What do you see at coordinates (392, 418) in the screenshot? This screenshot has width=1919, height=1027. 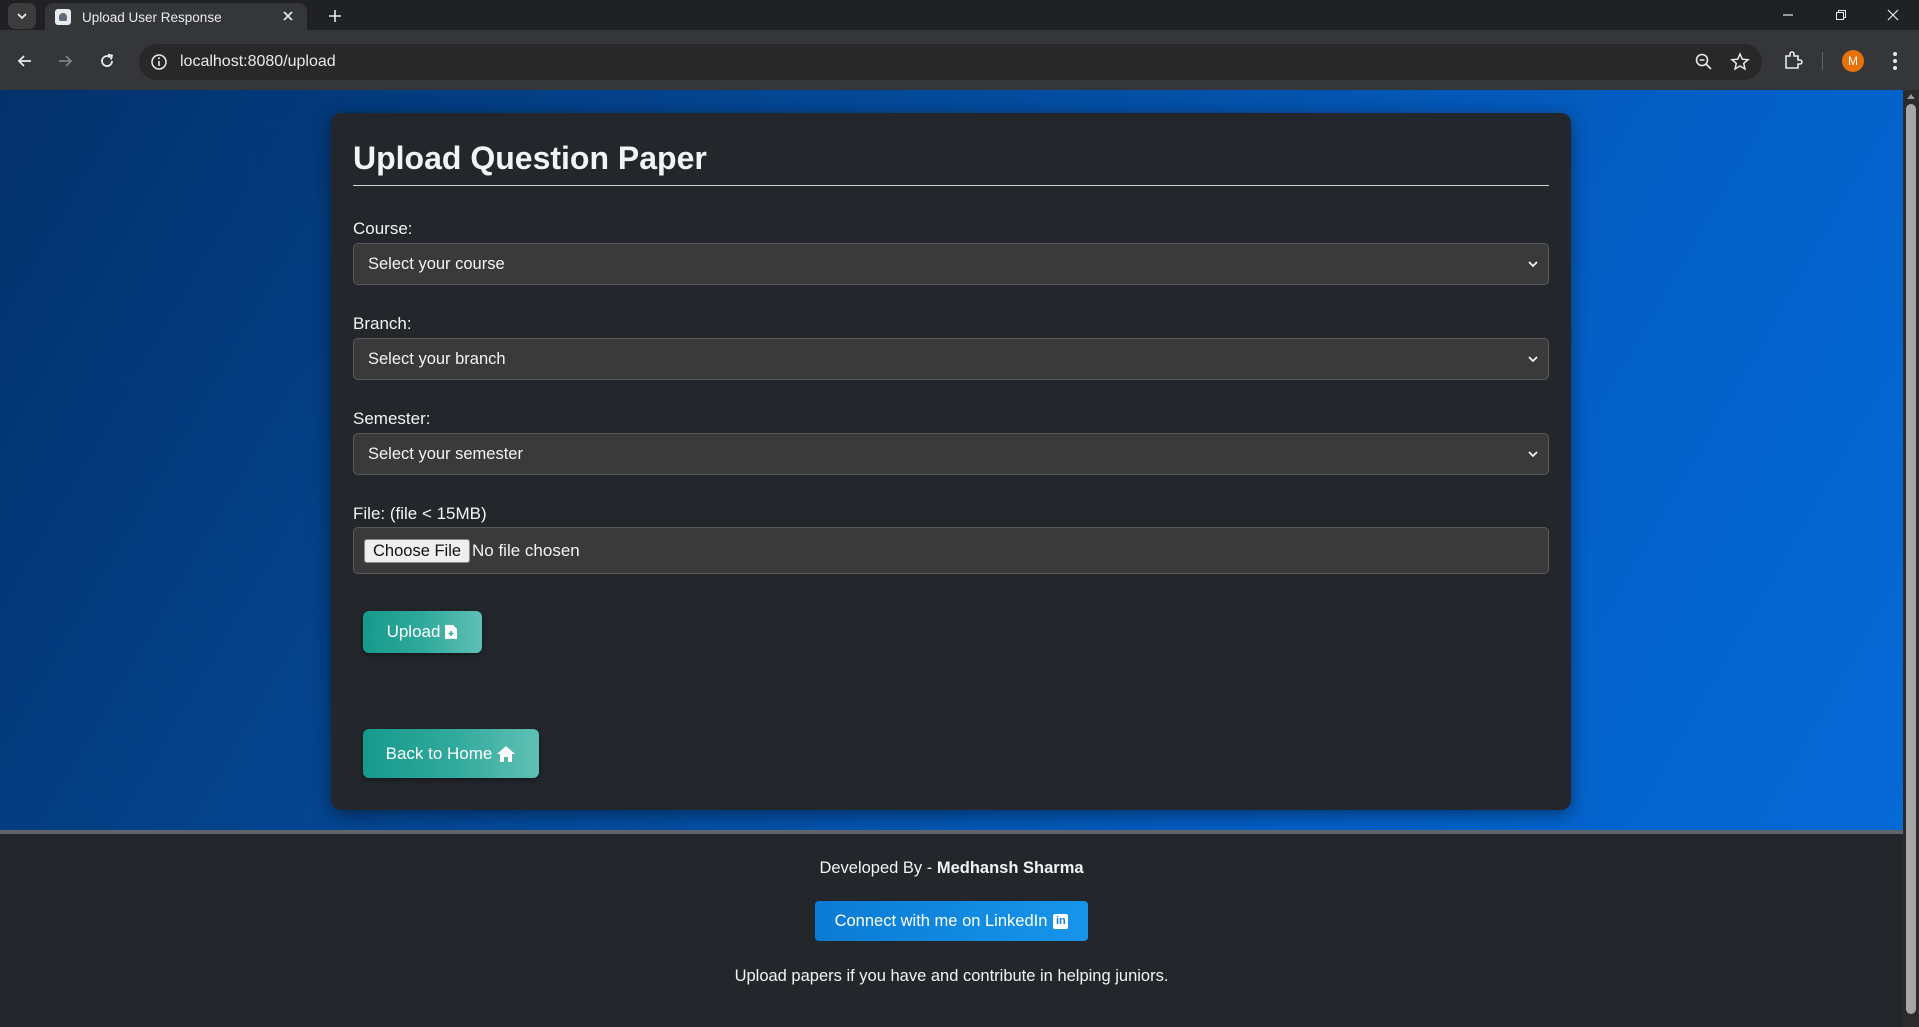 I see `semester-label: Semester:` at bounding box center [392, 418].